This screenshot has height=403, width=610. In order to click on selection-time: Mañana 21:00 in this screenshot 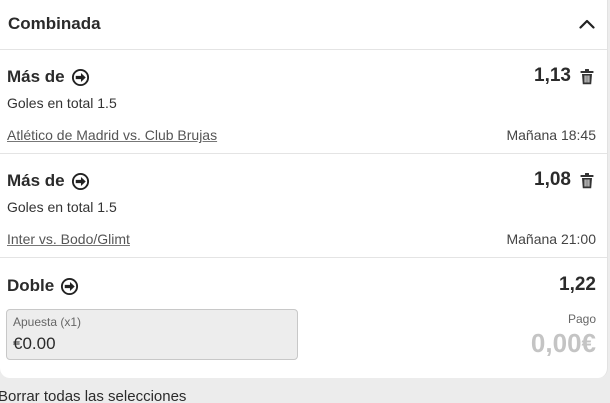, I will do `click(551, 239)`.